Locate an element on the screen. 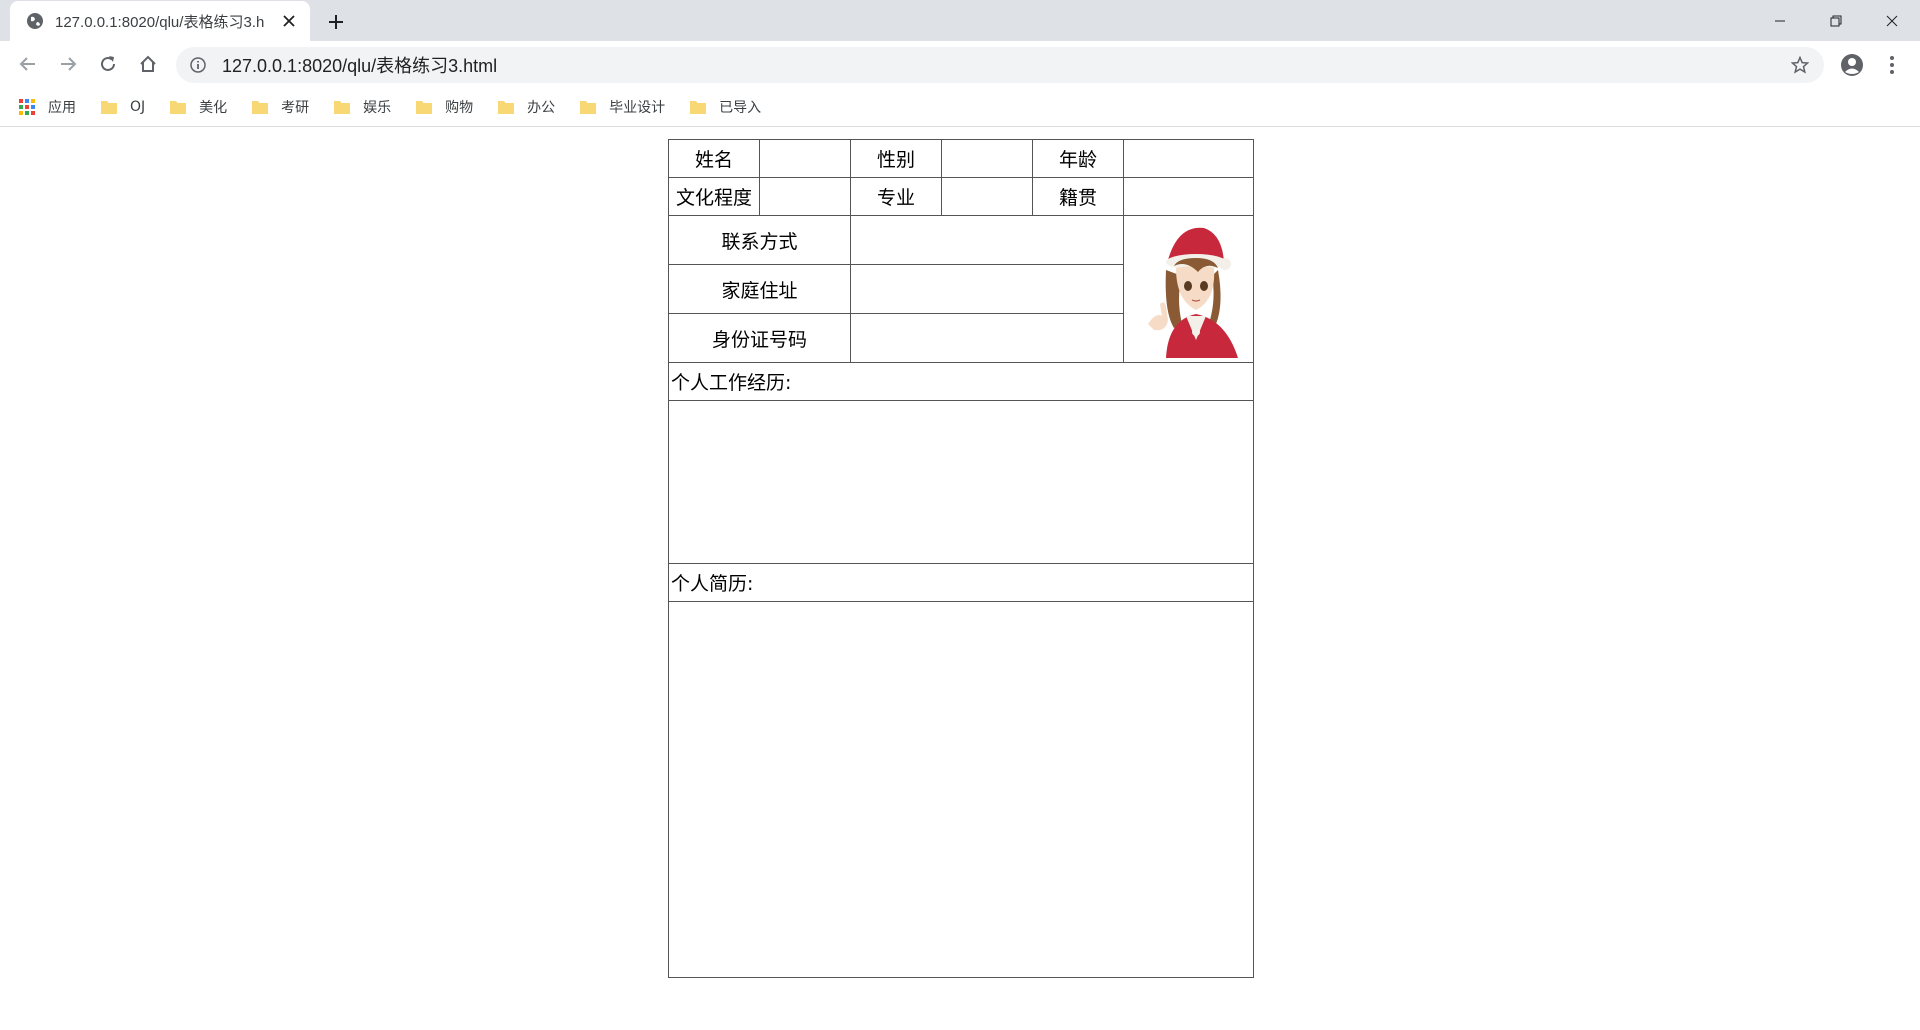 This screenshot has height=1030, width=1920. id-number-label: 身份证号码 is located at coordinates (759, 338).